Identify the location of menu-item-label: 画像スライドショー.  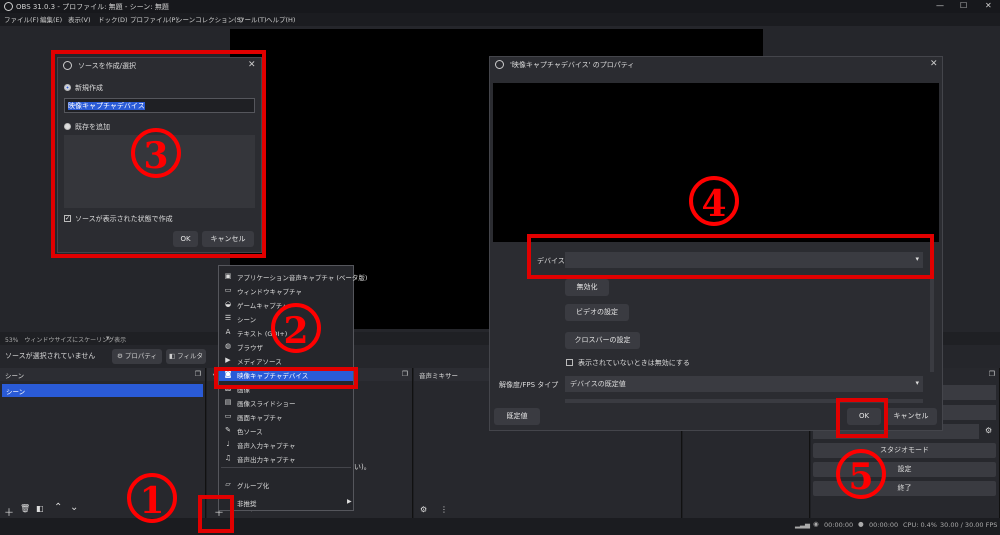
(266, 404).